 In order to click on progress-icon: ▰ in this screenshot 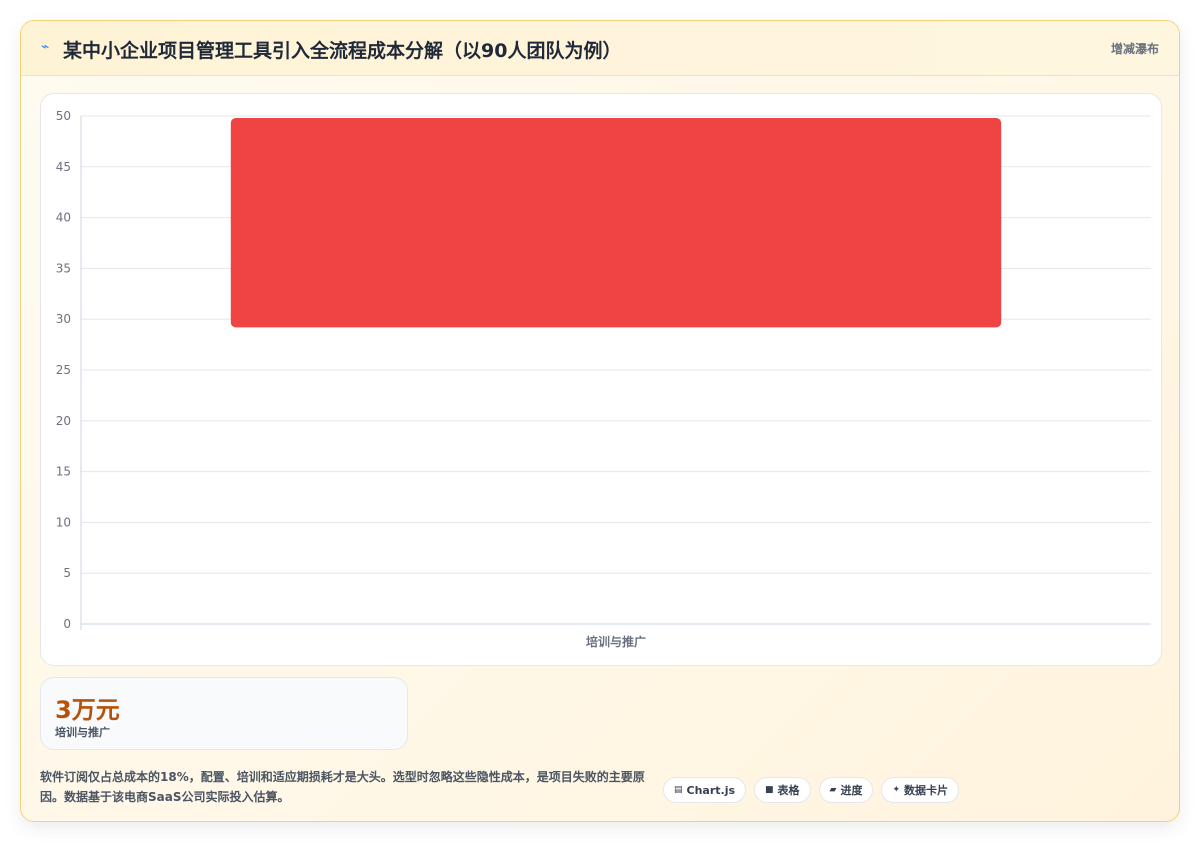, I will do `click(833, 790)`.